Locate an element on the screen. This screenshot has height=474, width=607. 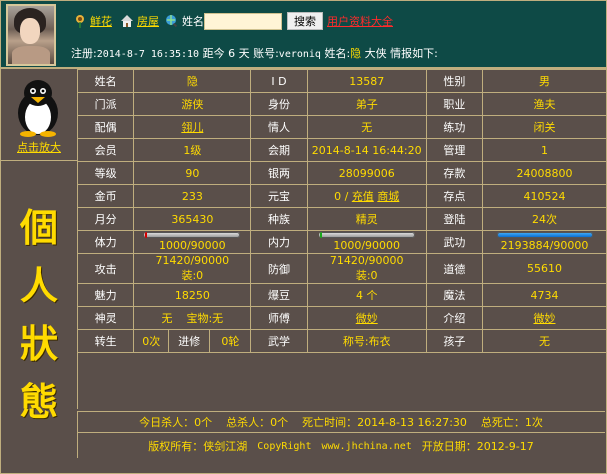
value-attack-equip: 装:0 is located at coordinates (192, 275).